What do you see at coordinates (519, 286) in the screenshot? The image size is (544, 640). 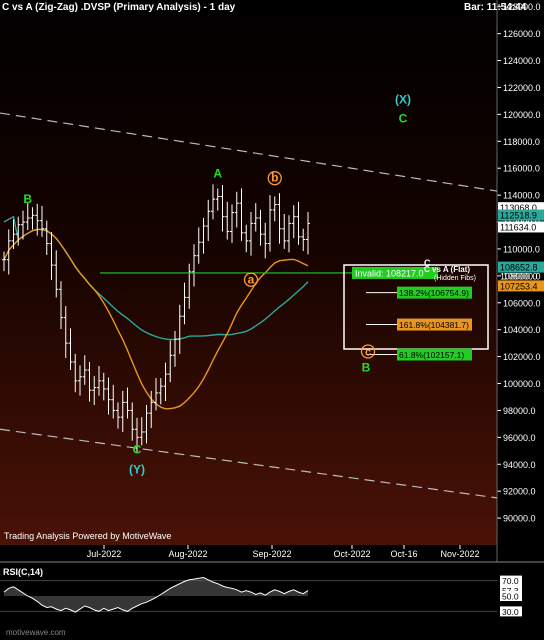 I see `price-tag-label: 107253.4` at bounding box center [519, 286].